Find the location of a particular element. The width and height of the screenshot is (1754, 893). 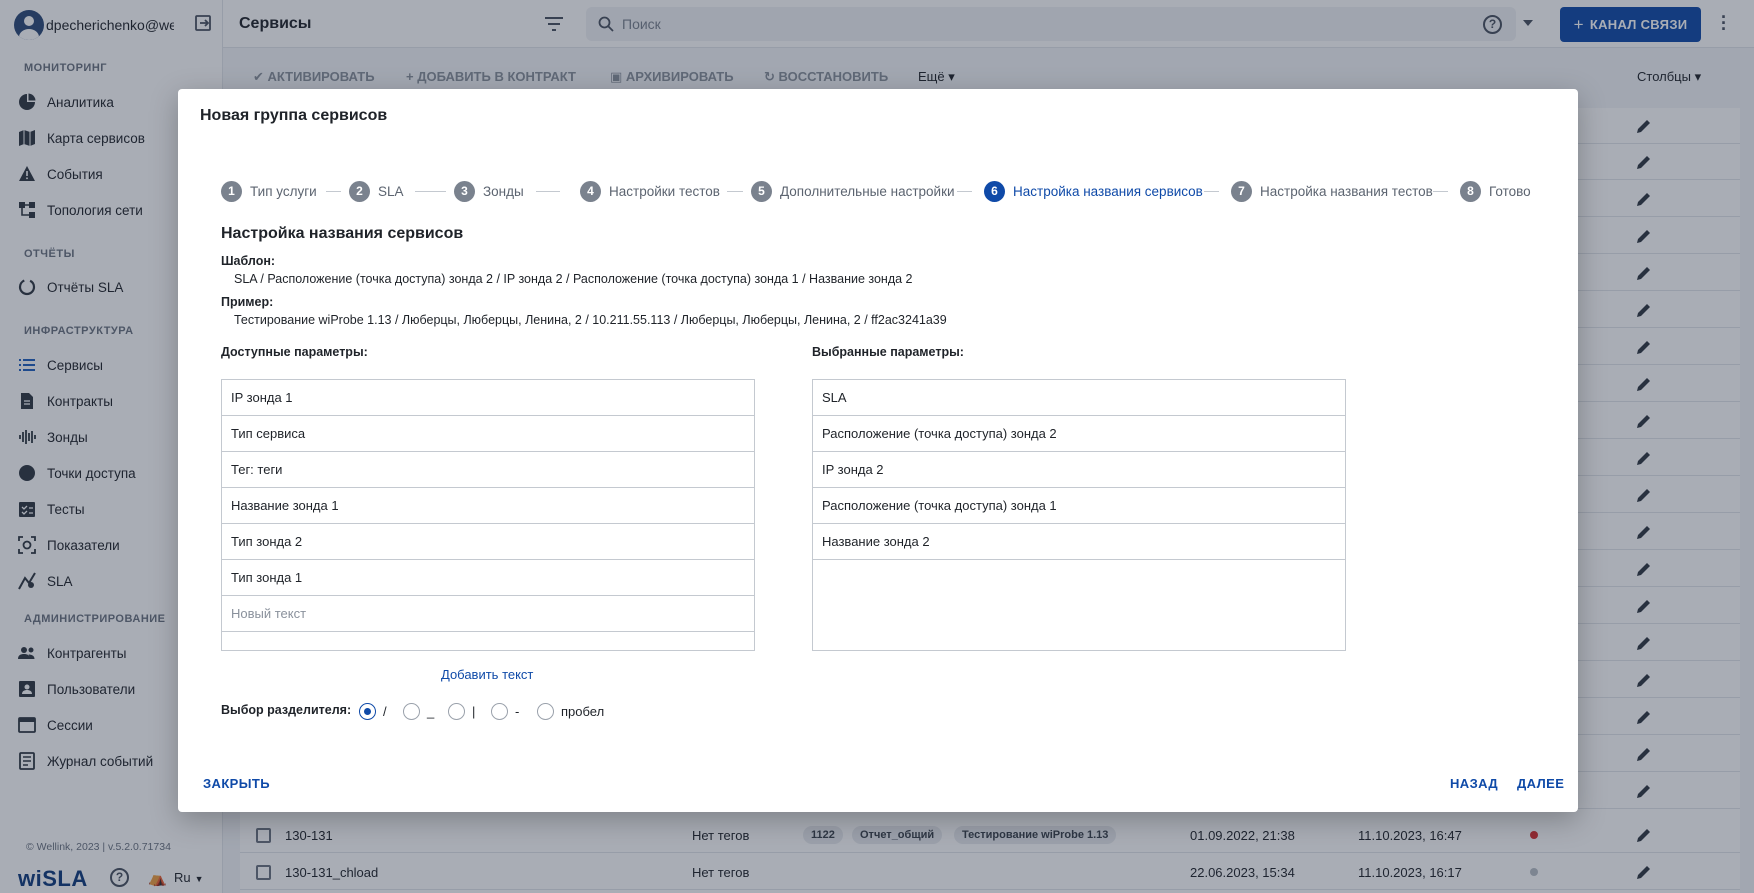

list-item: Расположение (точка доступа) зонда 1 is located at coordinates (1079, 506).